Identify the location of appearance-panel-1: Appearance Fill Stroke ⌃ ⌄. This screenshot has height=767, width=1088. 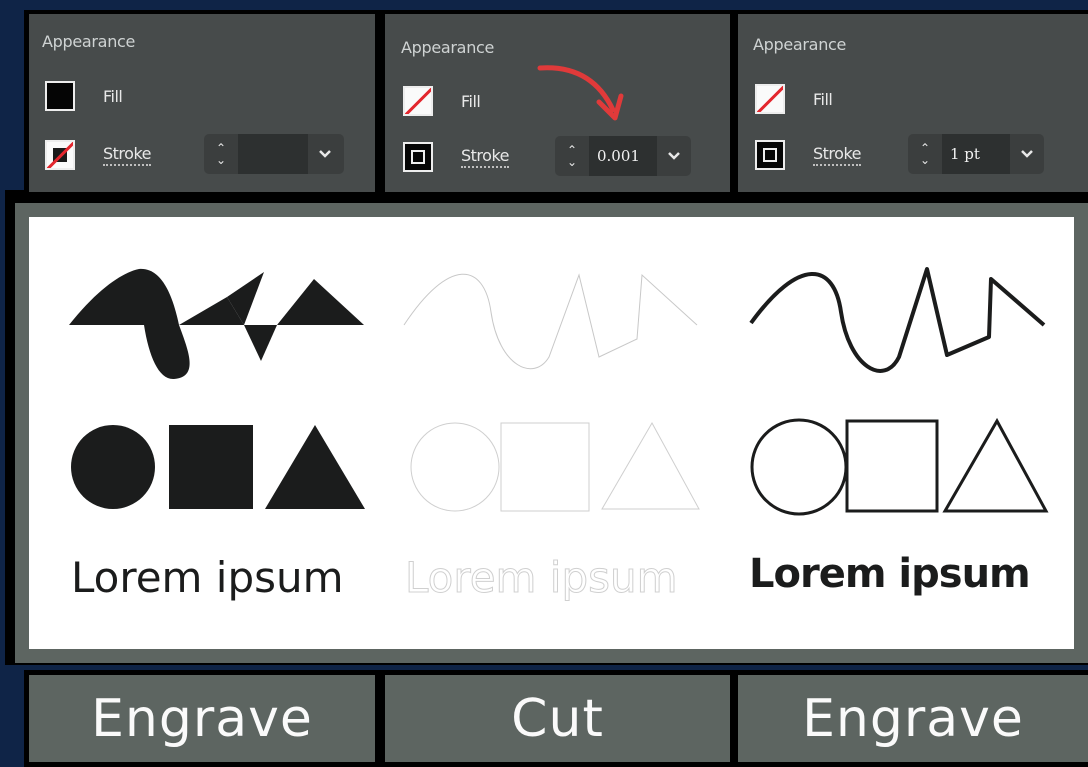
(202, 103).